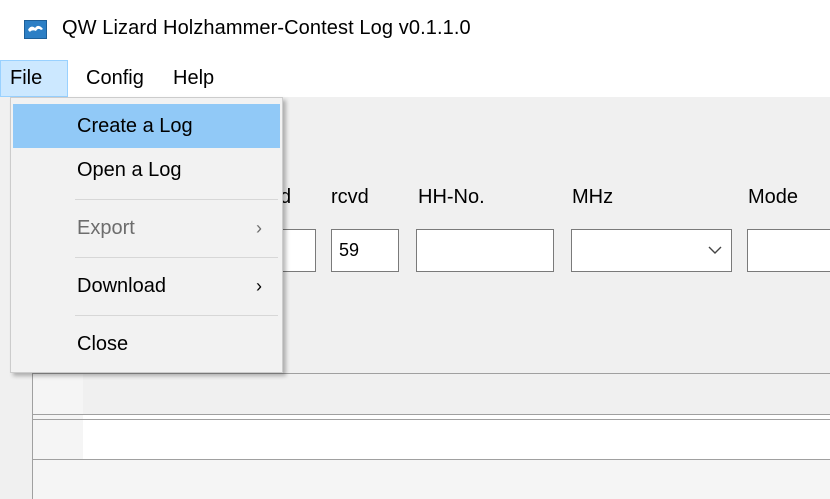  What do you see at coordinates (121, 286) in the screenshot?
I see `menu-item-label: Download` at bounding box center [121, 286].